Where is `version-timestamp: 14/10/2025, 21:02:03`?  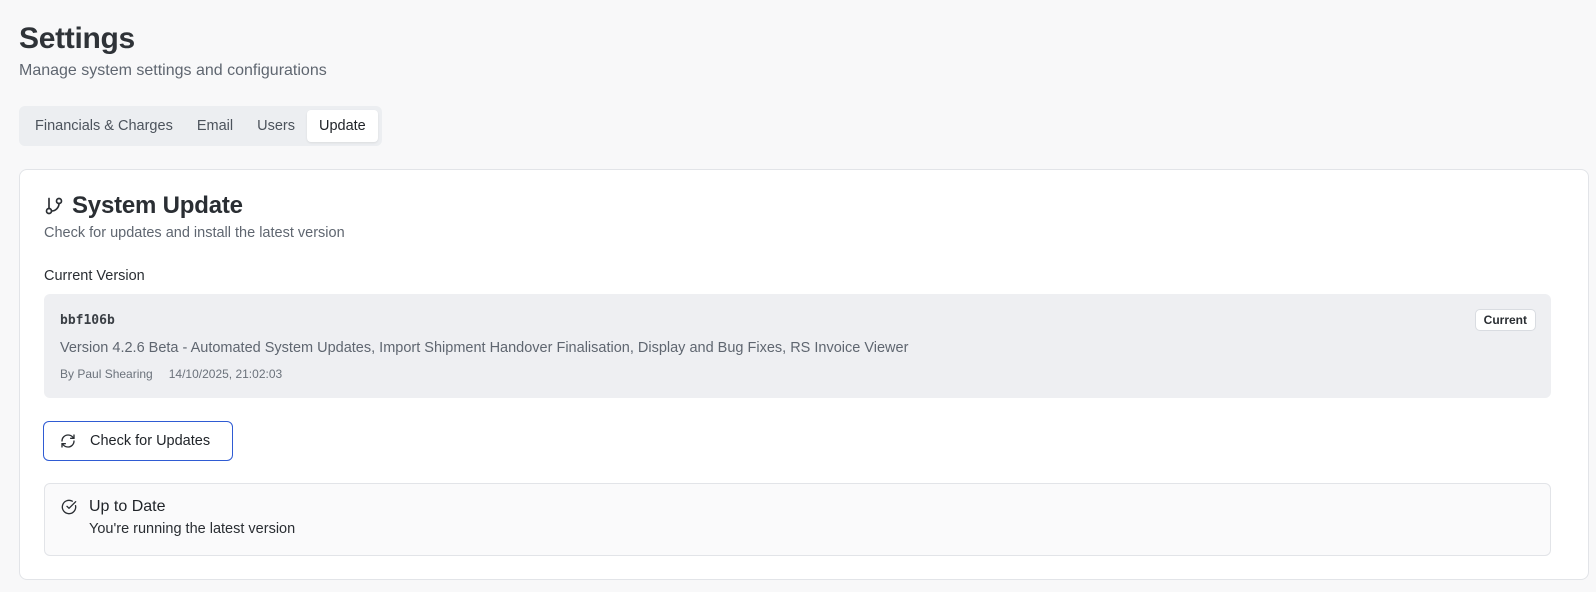
version-timestamp: 14/10/2025, 21:02:03 is located at coordinates (225, 374).